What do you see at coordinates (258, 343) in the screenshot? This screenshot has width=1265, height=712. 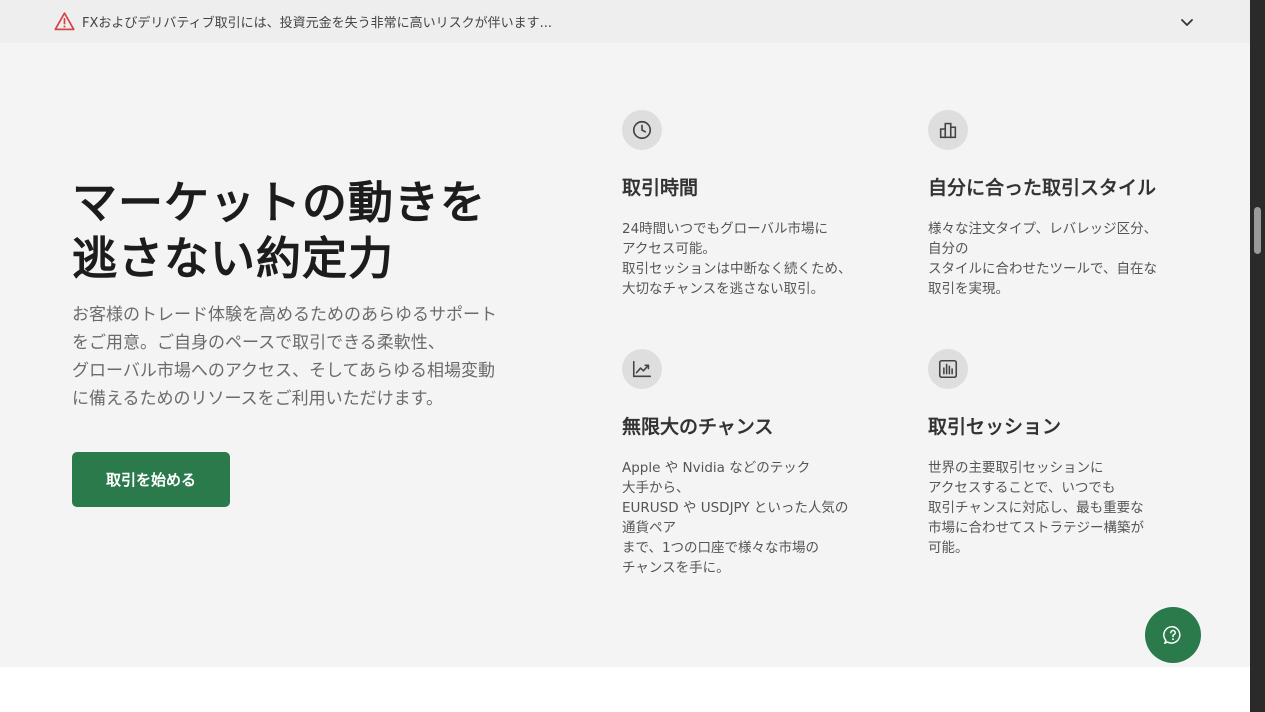 I see `hero-description-line: をご用意。ご自身のペースで取引できる柔軟性、` at bounding box center [258, 343].